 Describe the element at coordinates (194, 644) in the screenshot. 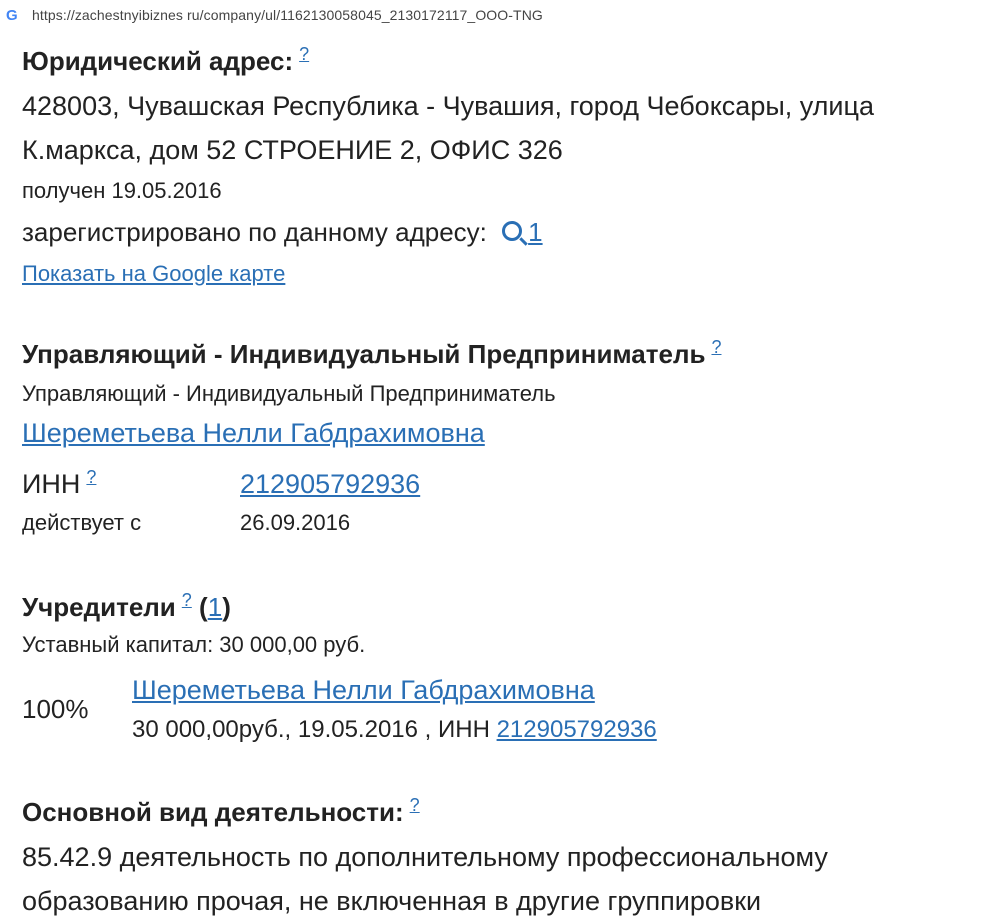

I see `authorized-capital: Уставный капитал: 30 000,00 руб.` at that location.